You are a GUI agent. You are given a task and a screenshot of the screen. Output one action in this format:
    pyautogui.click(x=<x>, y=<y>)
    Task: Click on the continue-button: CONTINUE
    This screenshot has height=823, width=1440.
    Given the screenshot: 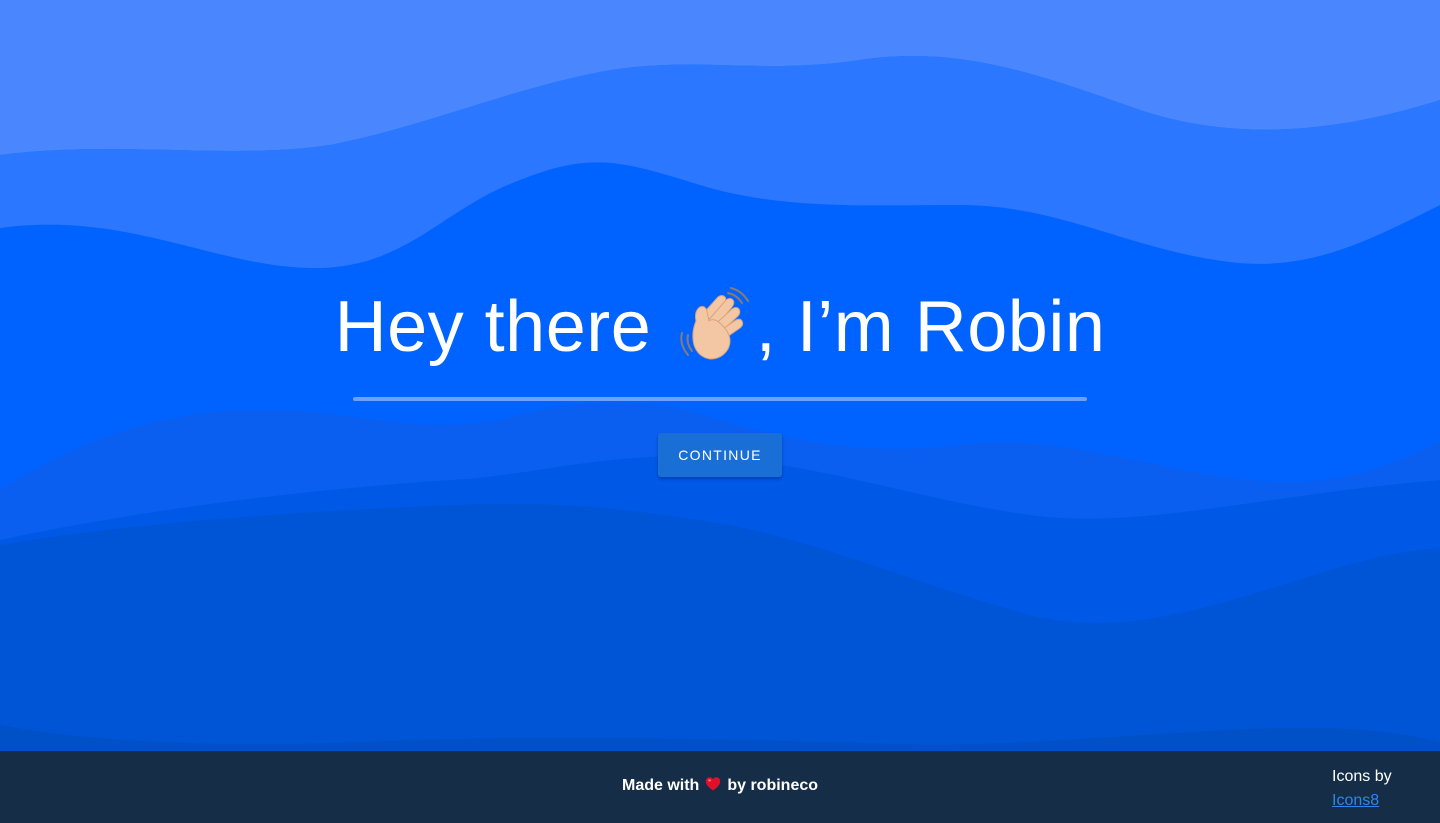 What is the action you would take?
    pyautogui.click(x=720, y=455)
    